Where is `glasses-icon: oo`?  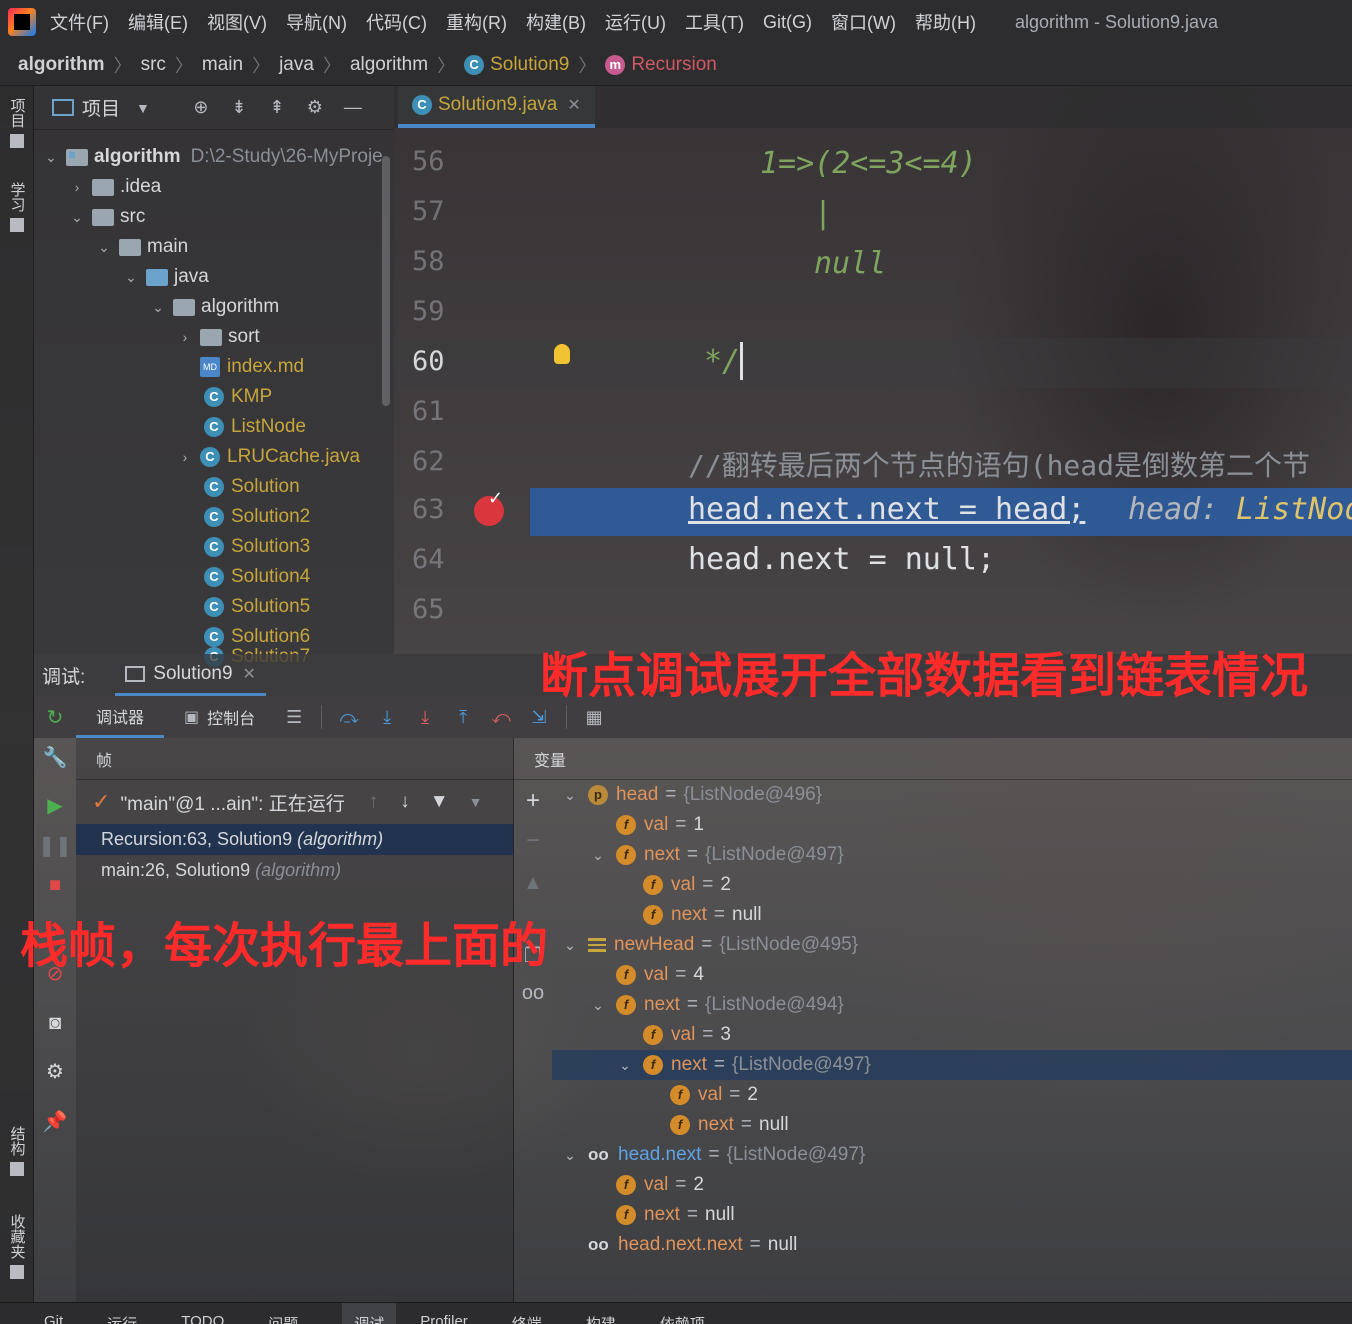 glasses-icon: oo is located at coordinates (533, 993).